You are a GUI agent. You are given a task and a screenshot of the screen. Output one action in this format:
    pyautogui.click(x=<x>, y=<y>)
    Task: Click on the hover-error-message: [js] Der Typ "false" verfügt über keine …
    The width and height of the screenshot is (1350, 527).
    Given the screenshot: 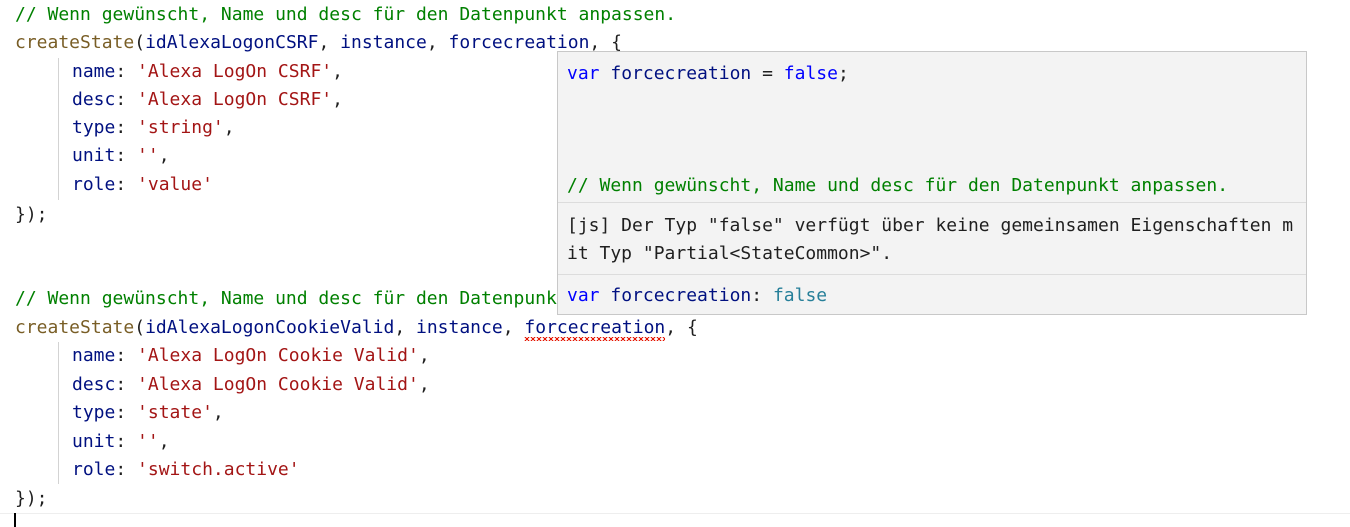 What is the action you would take?
    pyautogui.click(x=932, y=240)
    